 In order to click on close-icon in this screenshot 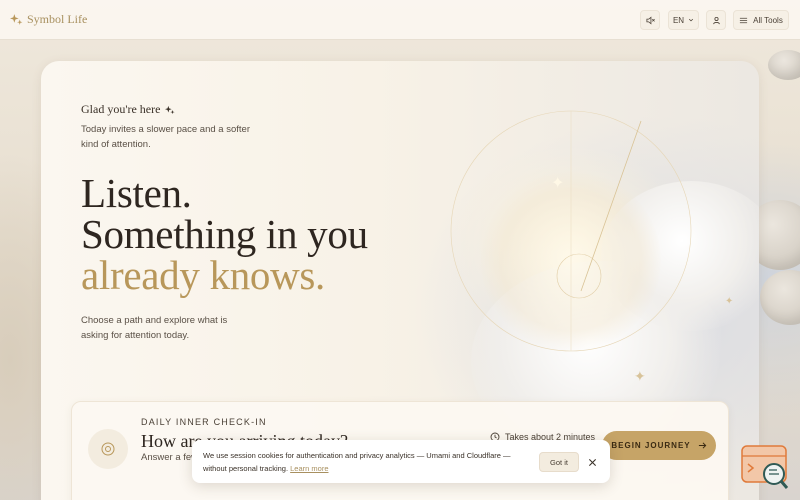, I will do `click(592, 462)`.